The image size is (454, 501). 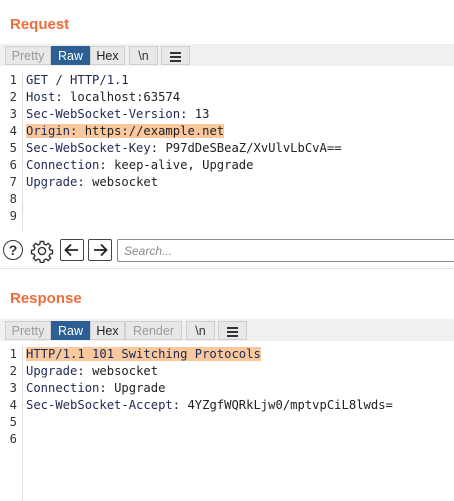 I want to click on code-line: Host: localhost:63574, so click(x=103, y=97).